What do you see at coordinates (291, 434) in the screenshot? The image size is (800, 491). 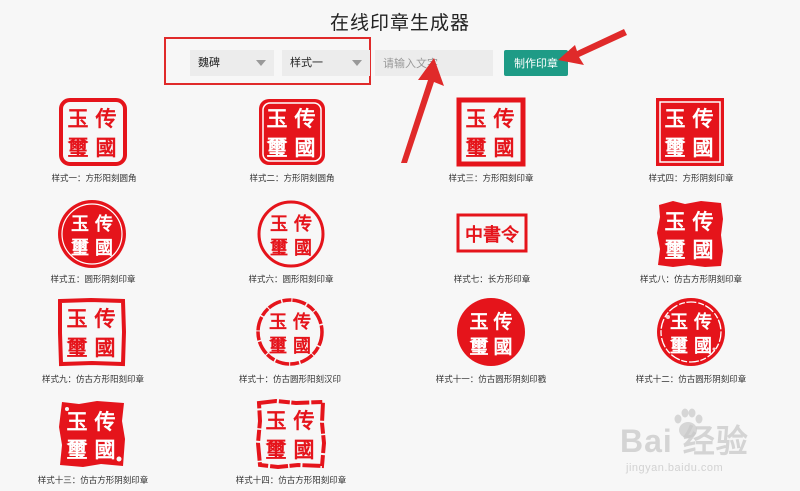 I see `seal-preview-14: 玉 传 璽 國` at bounding box center [291, 434].